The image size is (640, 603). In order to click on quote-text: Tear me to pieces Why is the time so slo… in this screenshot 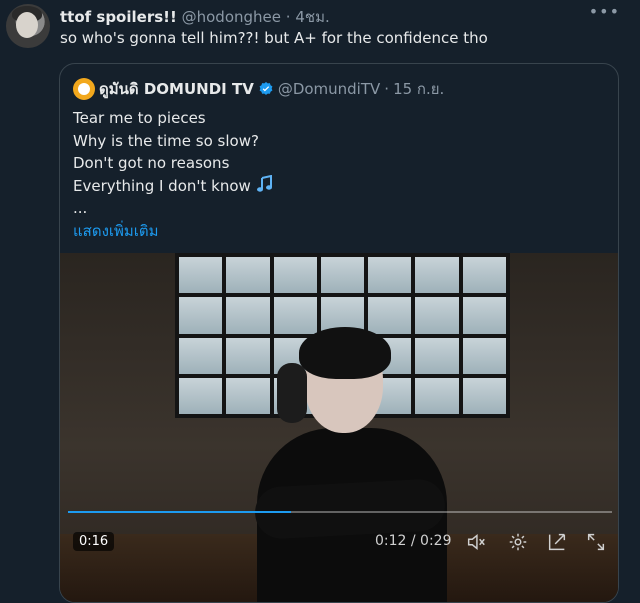, I will do `click(175, 174)`.